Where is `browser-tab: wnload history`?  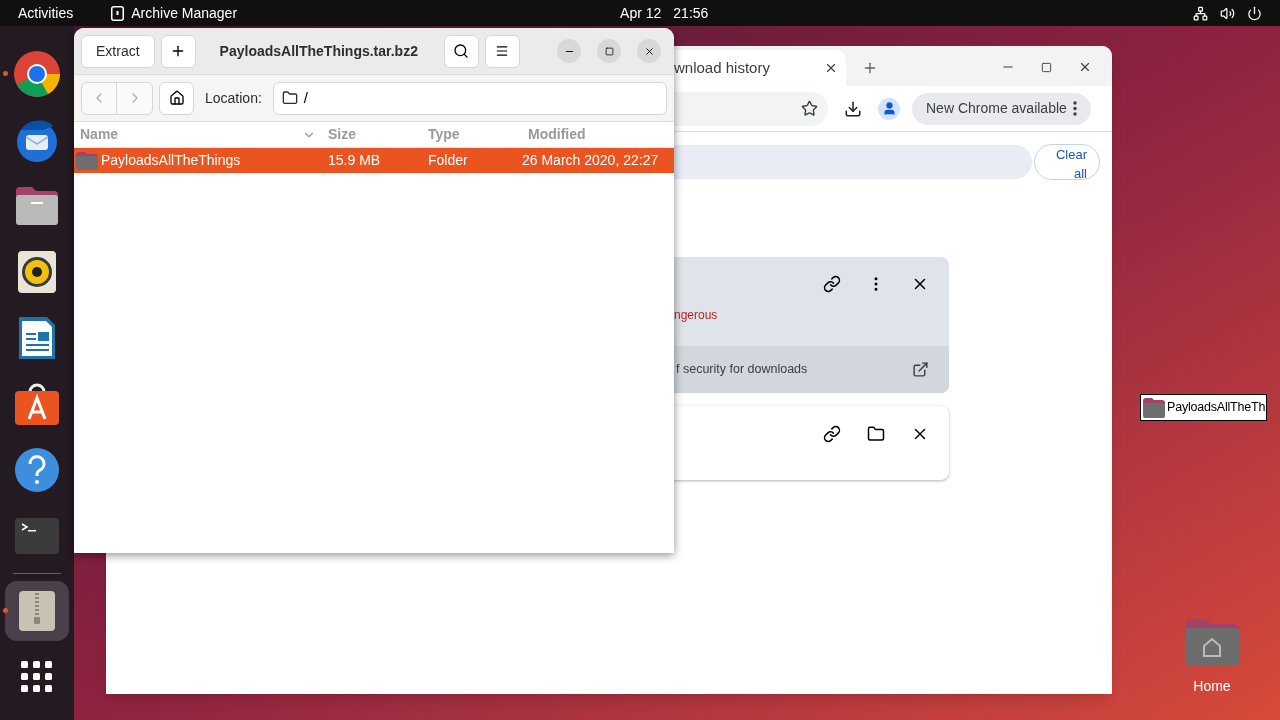
browser-tab: wnload history is located at coordinates (760, 68).